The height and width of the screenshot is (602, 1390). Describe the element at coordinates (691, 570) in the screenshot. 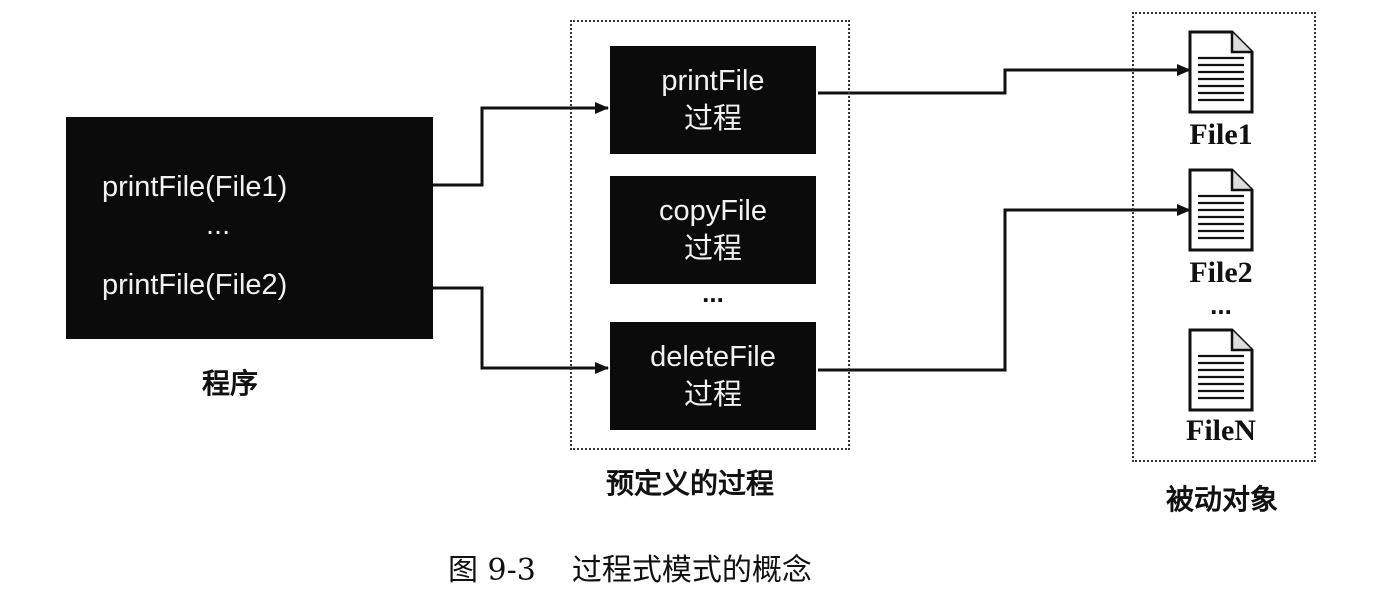

I see `figure-title: 过程式模式的概念` at that location.